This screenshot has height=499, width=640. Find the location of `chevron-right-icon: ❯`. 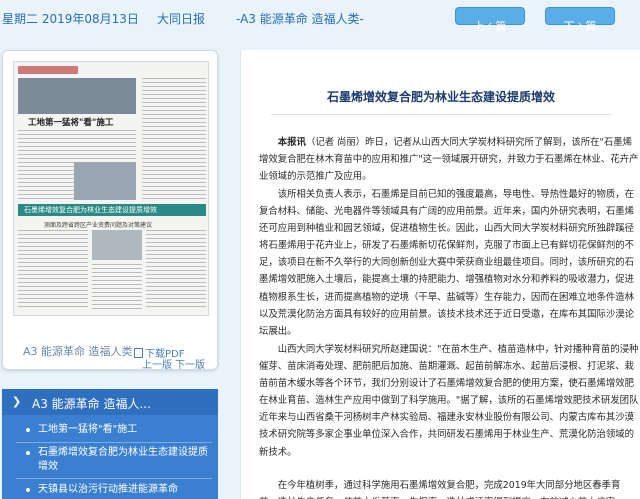

chevron-right-icon: ❯ is located at coordinates (17, 401).